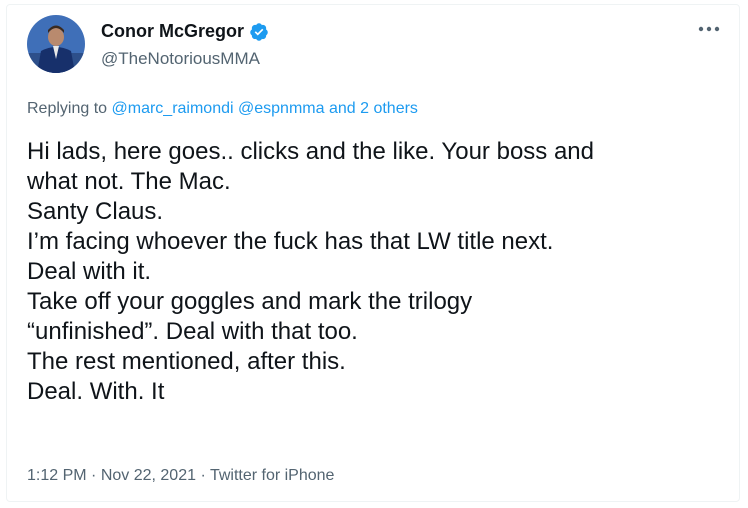 The width and height of the screenshot is (748, 508). I want to click on mention-link: @marc_raimondi, so click(173, 108).